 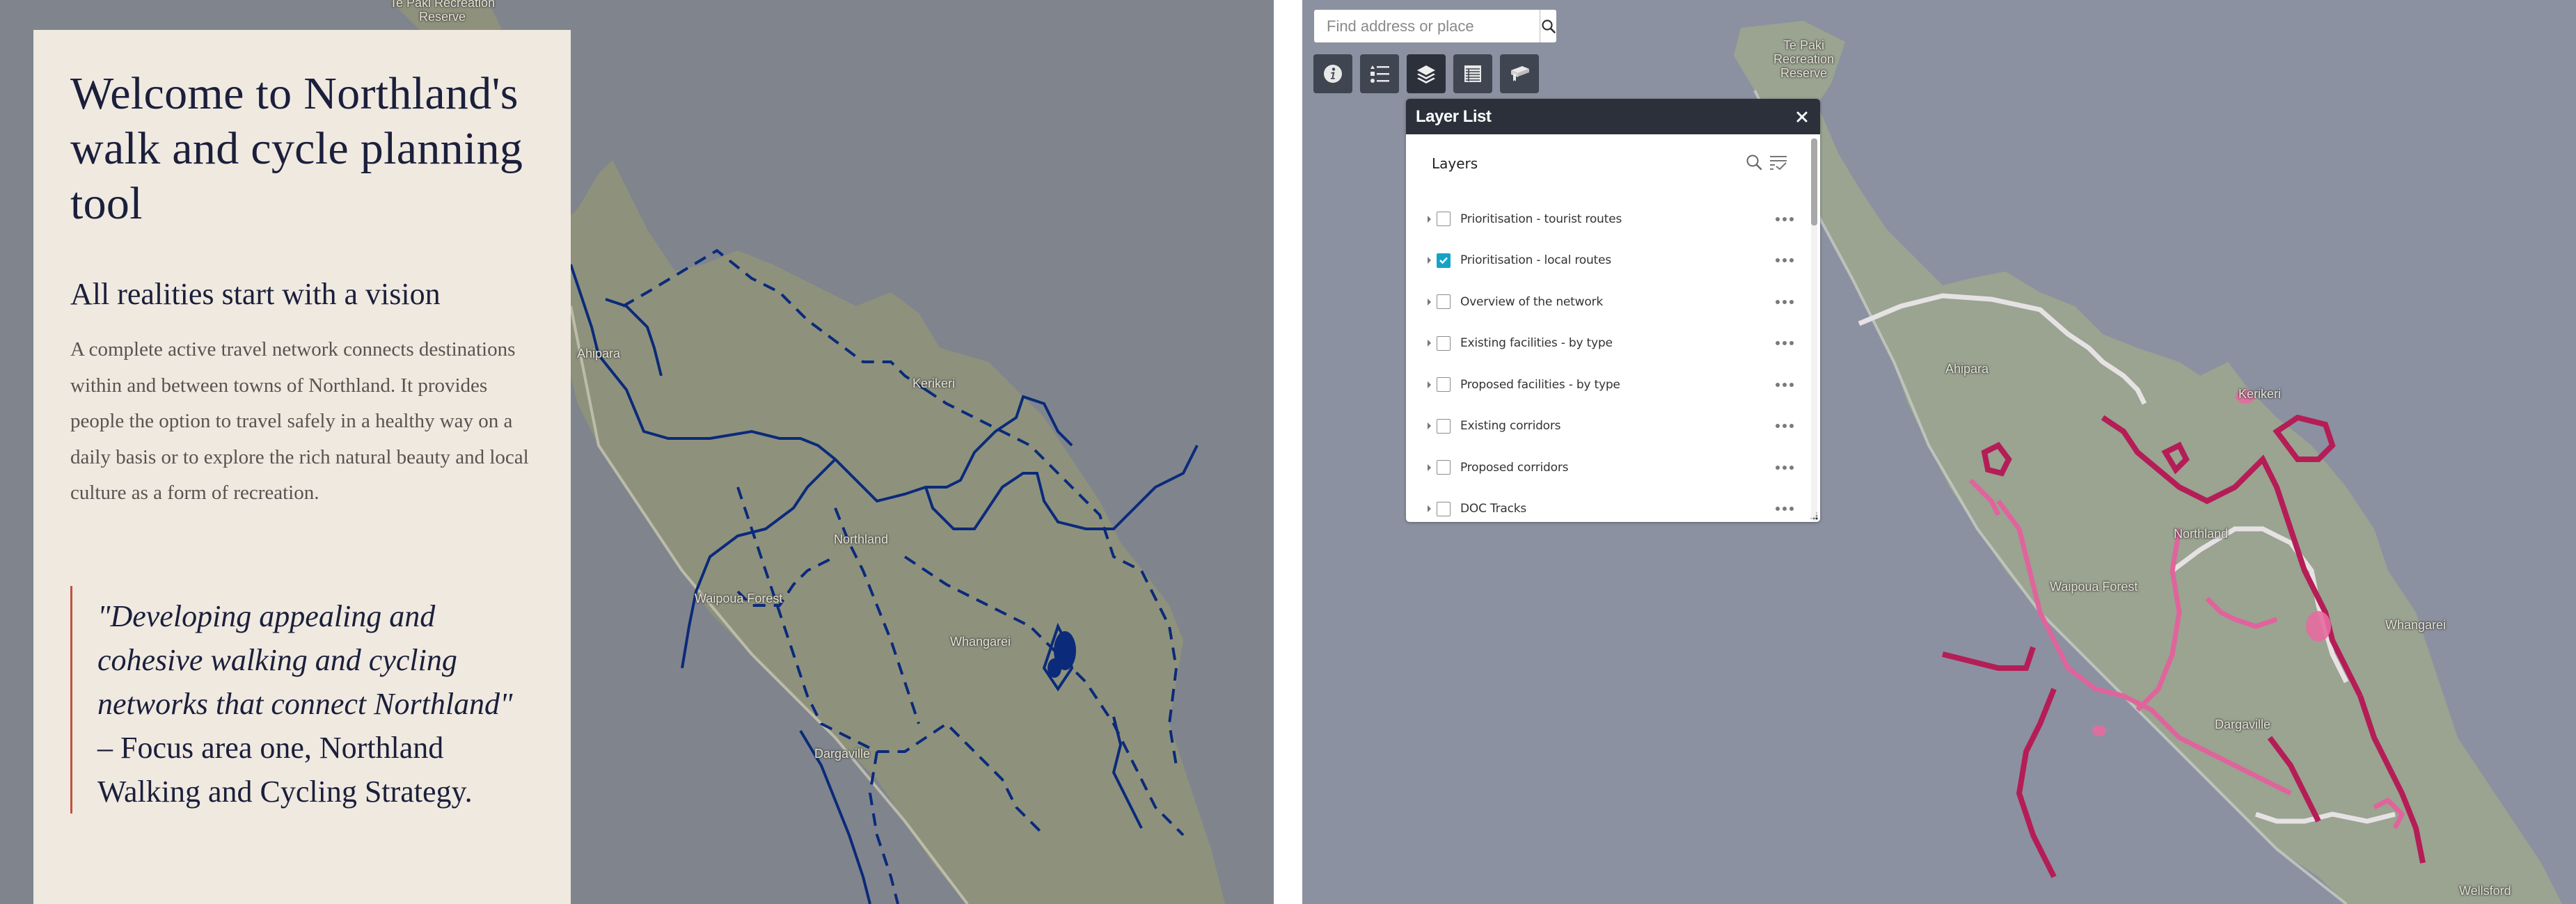 What do you see at coordinates (1427, 26) in the screenshot?
I see `search-input` at bounding box center [1427, 26].